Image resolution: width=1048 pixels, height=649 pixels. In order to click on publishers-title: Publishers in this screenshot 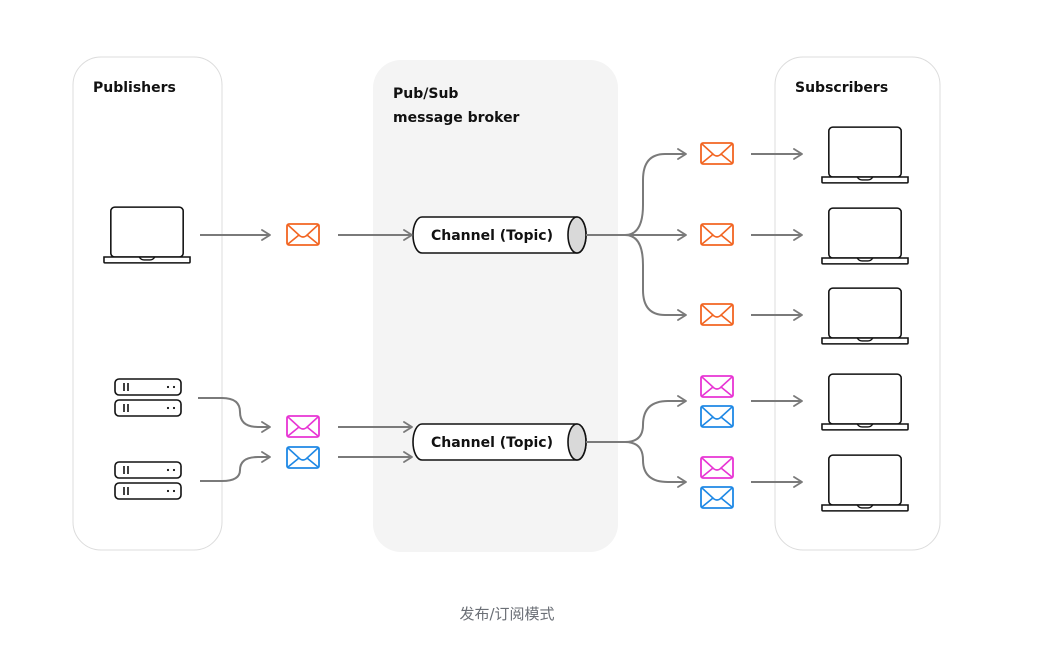, I will do `click(134, 88)`.